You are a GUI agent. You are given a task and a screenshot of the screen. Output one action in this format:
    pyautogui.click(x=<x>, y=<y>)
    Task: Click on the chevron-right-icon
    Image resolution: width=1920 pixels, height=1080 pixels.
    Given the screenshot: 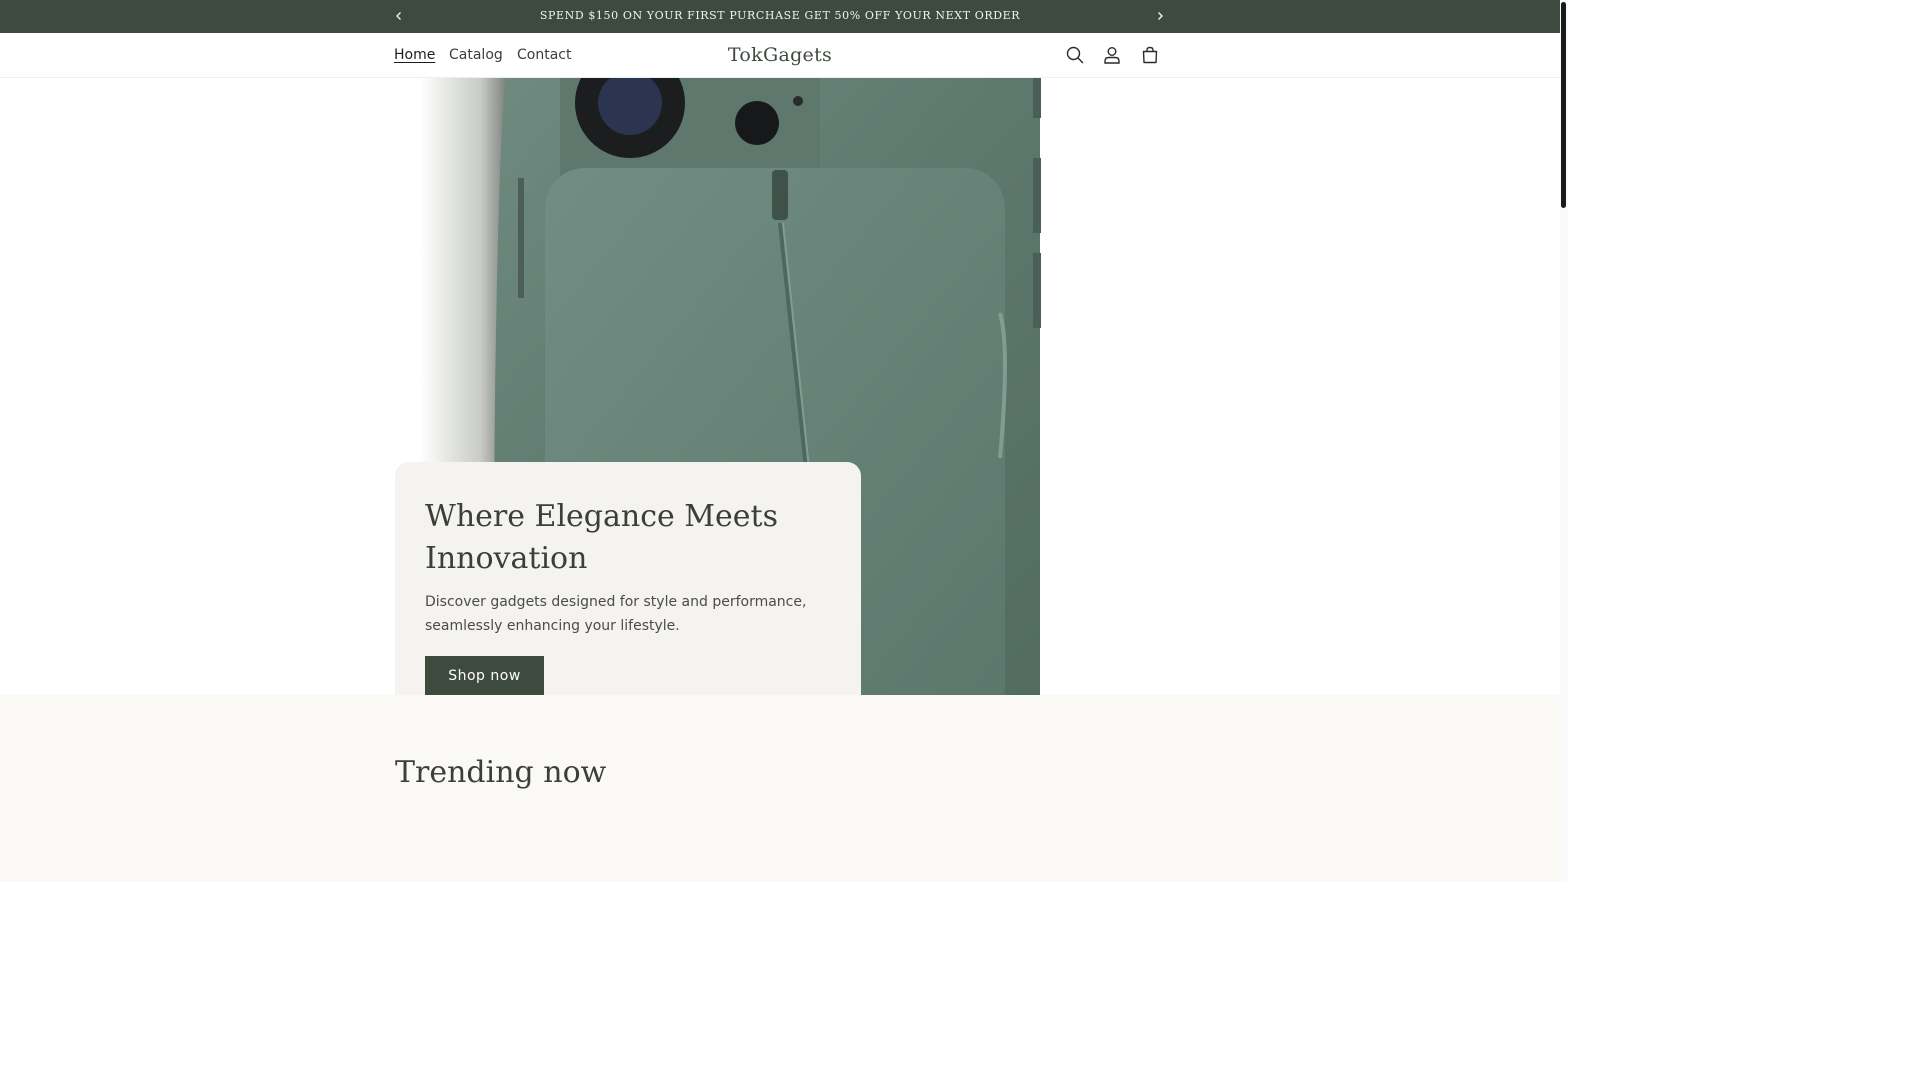 What is the action you would take?
    pyautogui.click(x=1160, y=16)
    